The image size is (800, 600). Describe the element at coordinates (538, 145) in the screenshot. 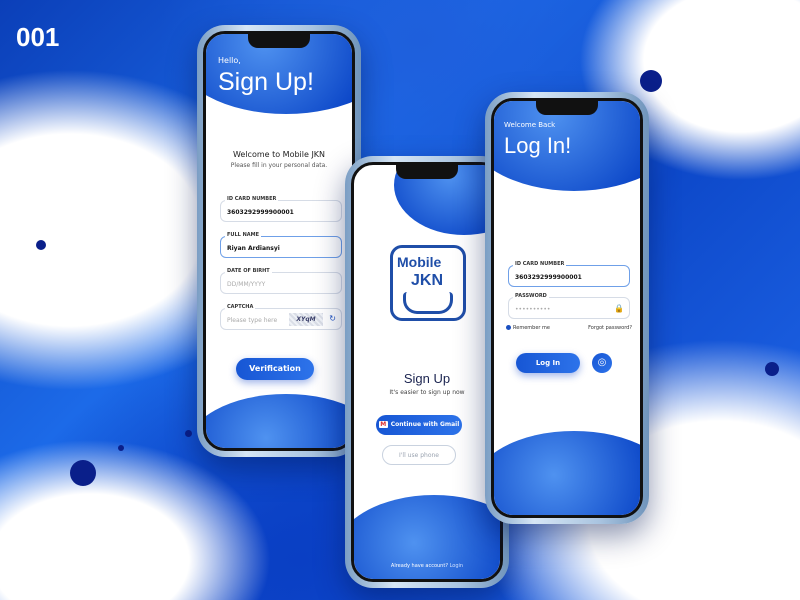

I see `page-title: Log In!` at that location.